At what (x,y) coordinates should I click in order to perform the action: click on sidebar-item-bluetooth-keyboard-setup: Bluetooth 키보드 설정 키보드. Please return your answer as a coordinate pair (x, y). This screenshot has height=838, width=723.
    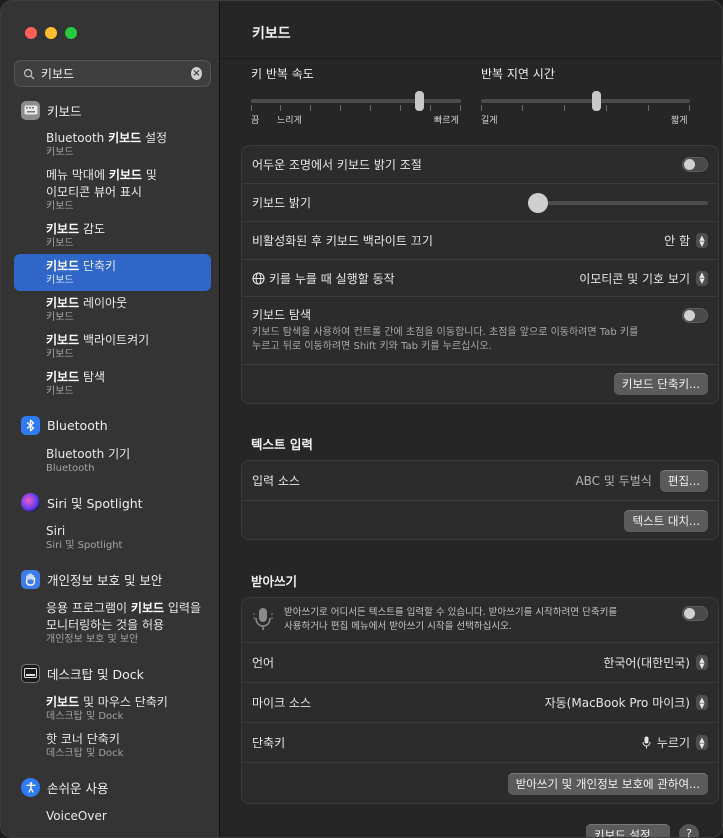
    Looking at the image, I should click on (112, 144).